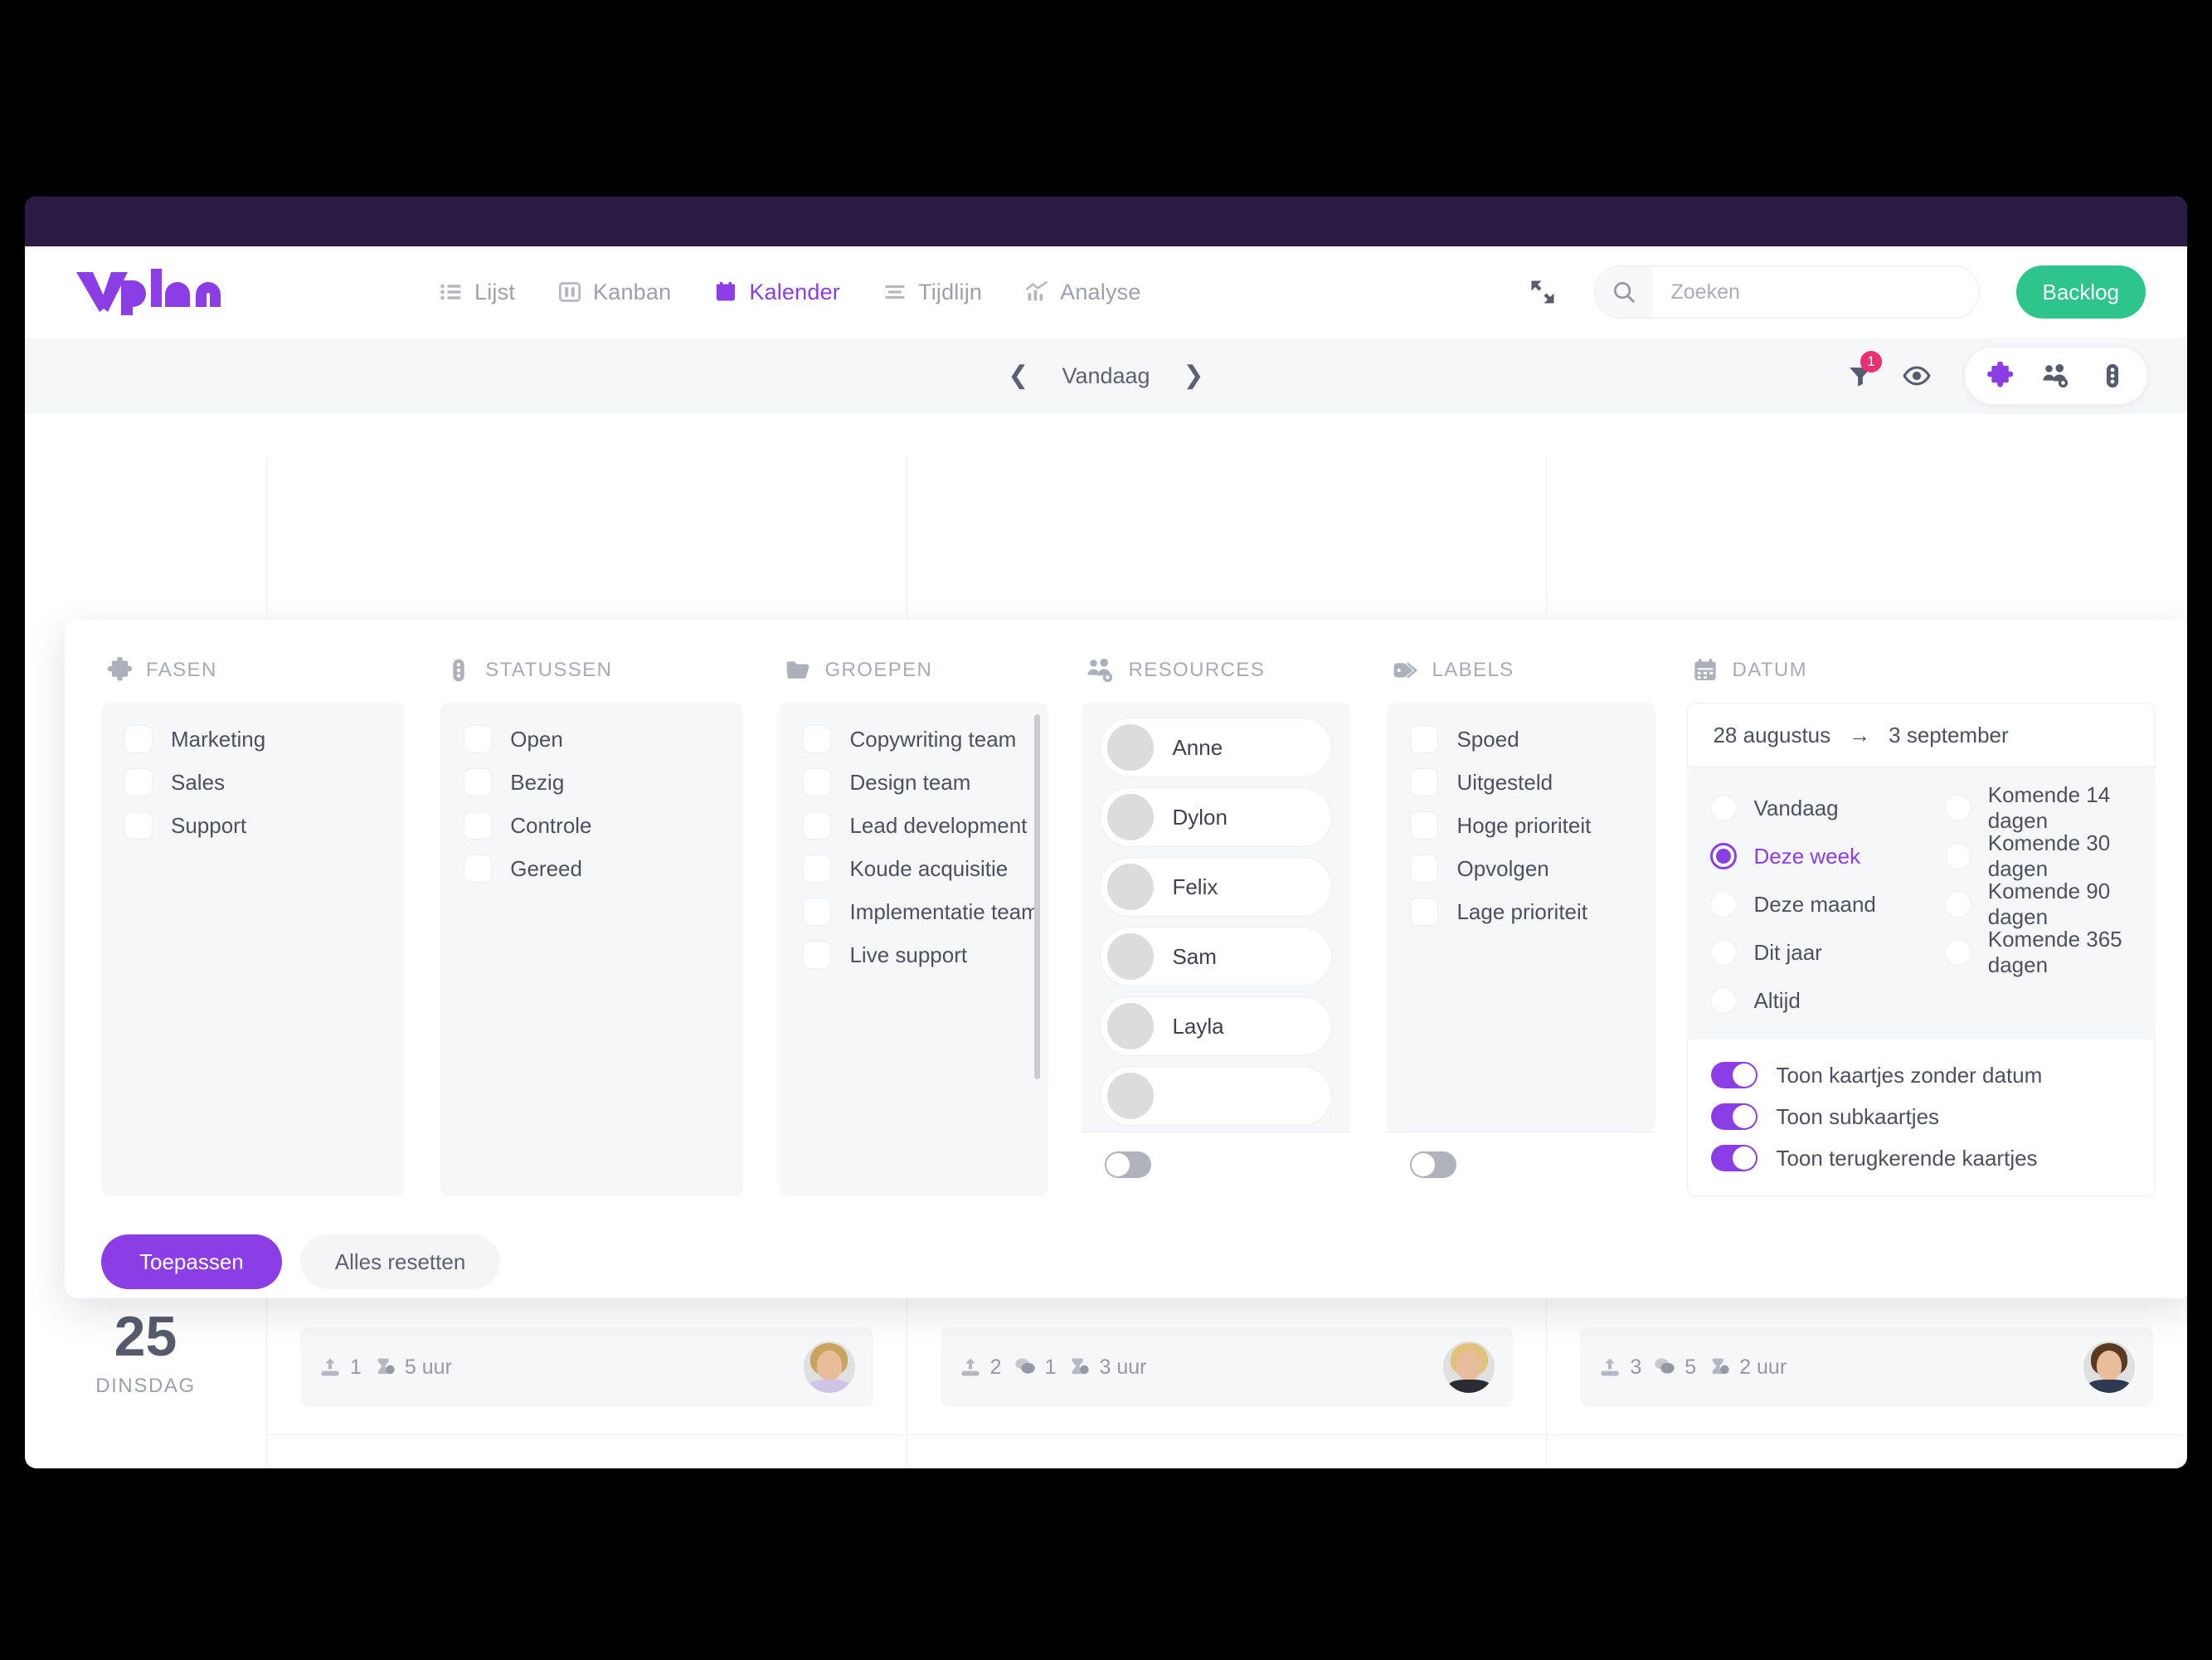 This screenshot has width=2212, height=1660. I want to click on date-preset-komende-30-dagen: Komende 30 dagen, so click(2039, 855).